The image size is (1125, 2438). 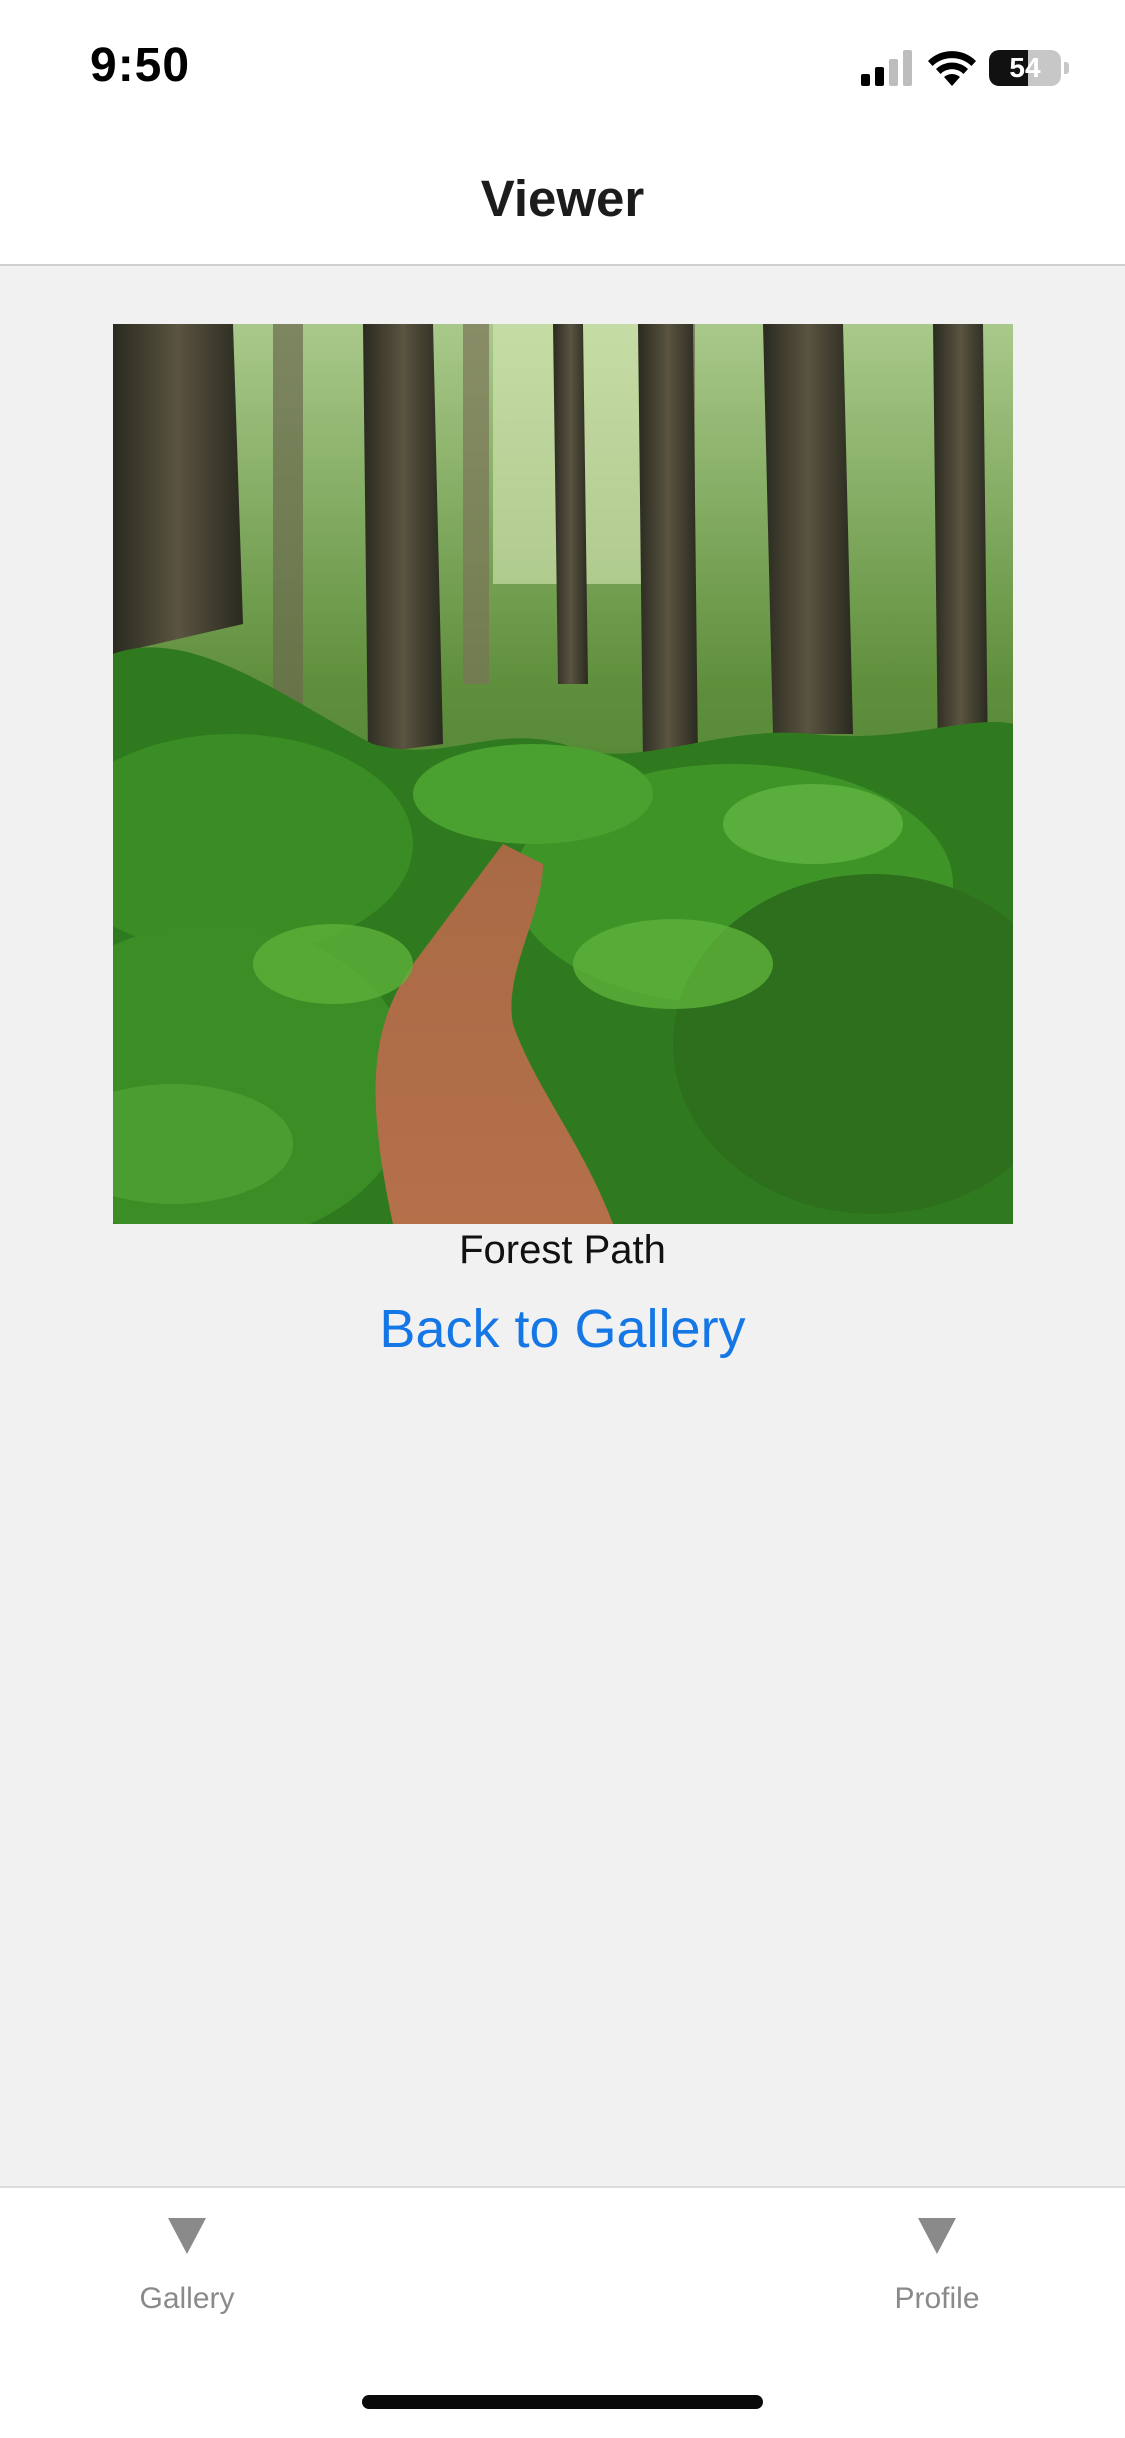 I want to click on battery-cap, so click(x=1066, y=68).